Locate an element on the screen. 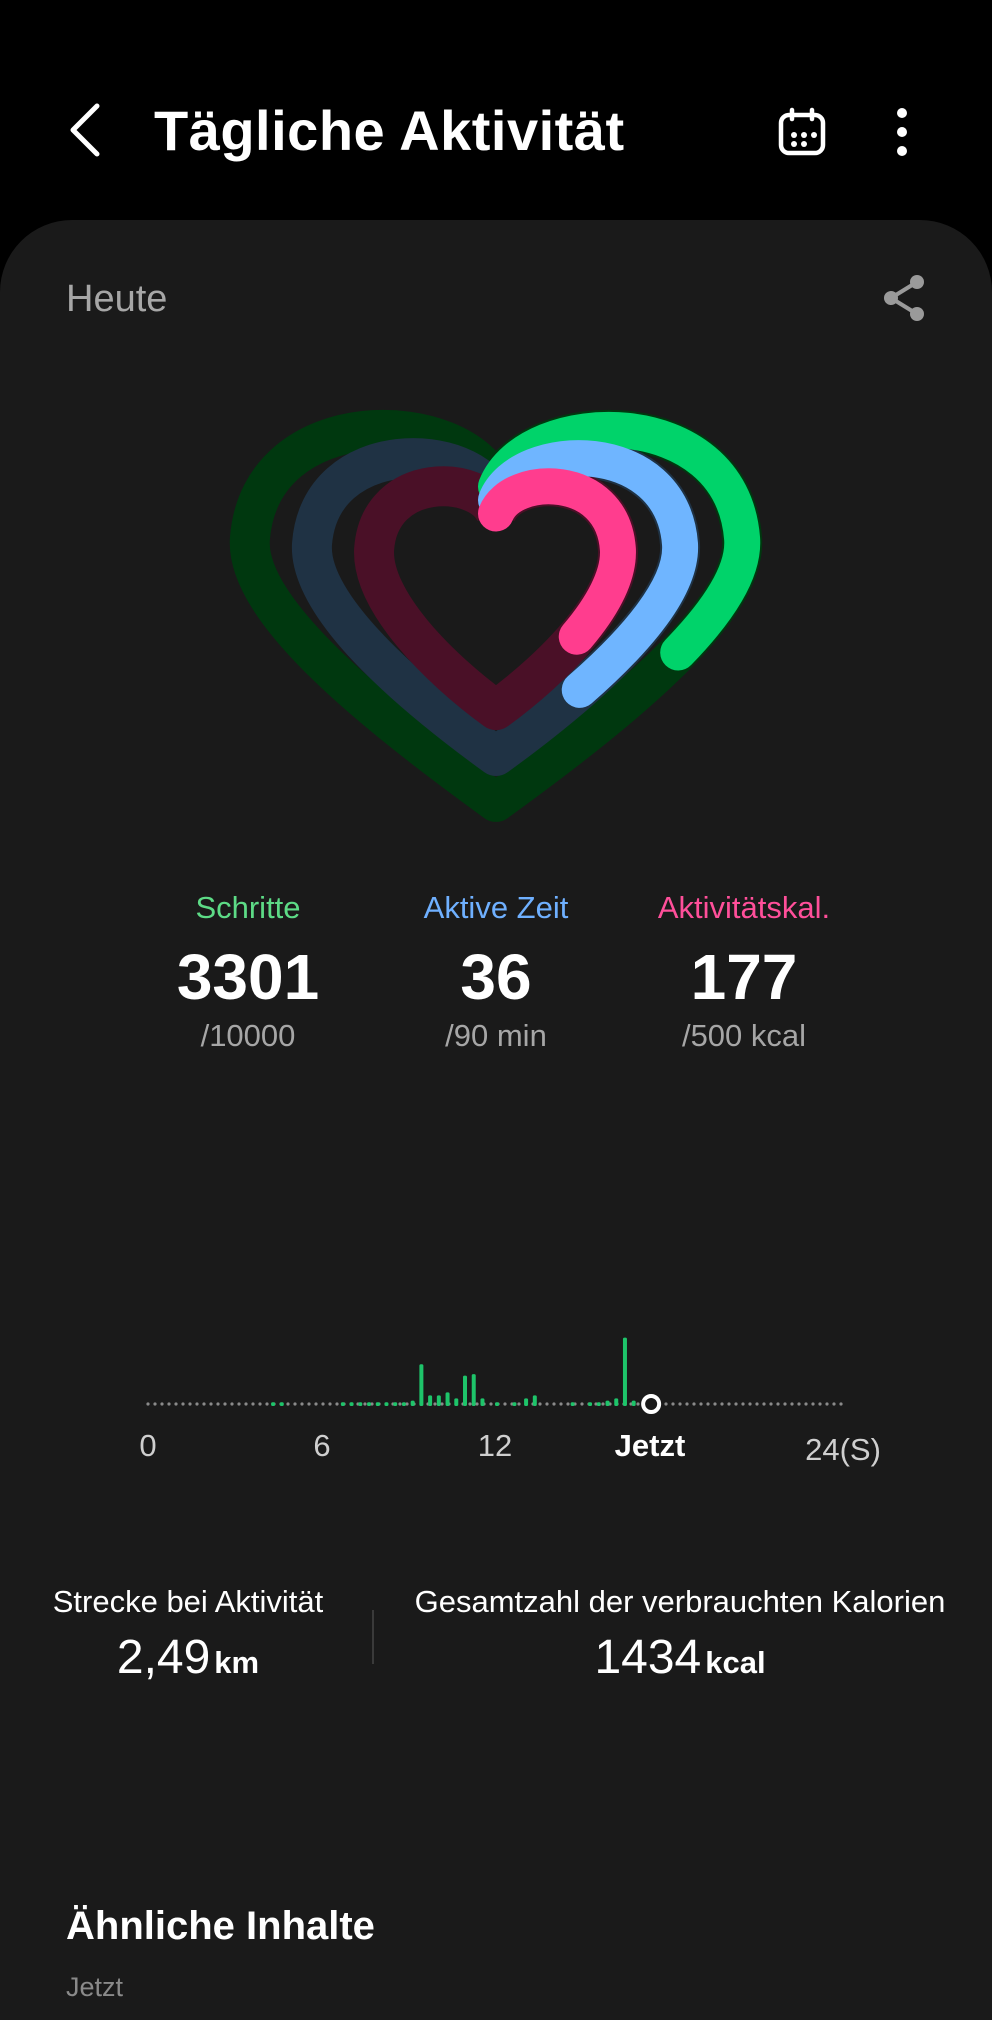 This screenshot has height=2020, width=992. steps-label: Schritte is located at coordinates (248, 907).